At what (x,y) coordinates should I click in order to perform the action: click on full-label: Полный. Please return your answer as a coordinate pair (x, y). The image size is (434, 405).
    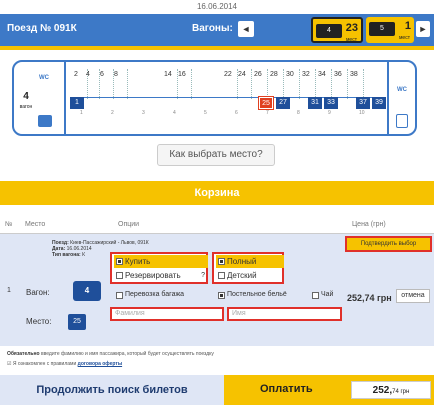
    Looking at the image, I should click on (242, 261).